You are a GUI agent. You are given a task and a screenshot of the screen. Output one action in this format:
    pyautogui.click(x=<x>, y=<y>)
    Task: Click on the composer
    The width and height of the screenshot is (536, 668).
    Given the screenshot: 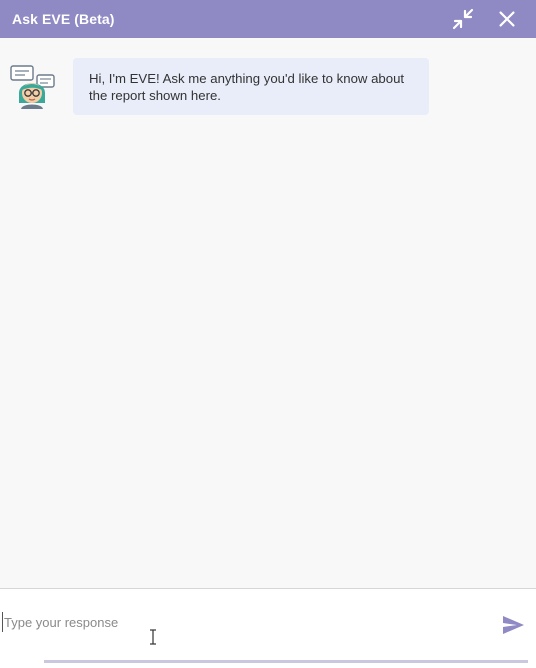 What is the action you would take?
    pyautogui.click(x=268, y=628)
    